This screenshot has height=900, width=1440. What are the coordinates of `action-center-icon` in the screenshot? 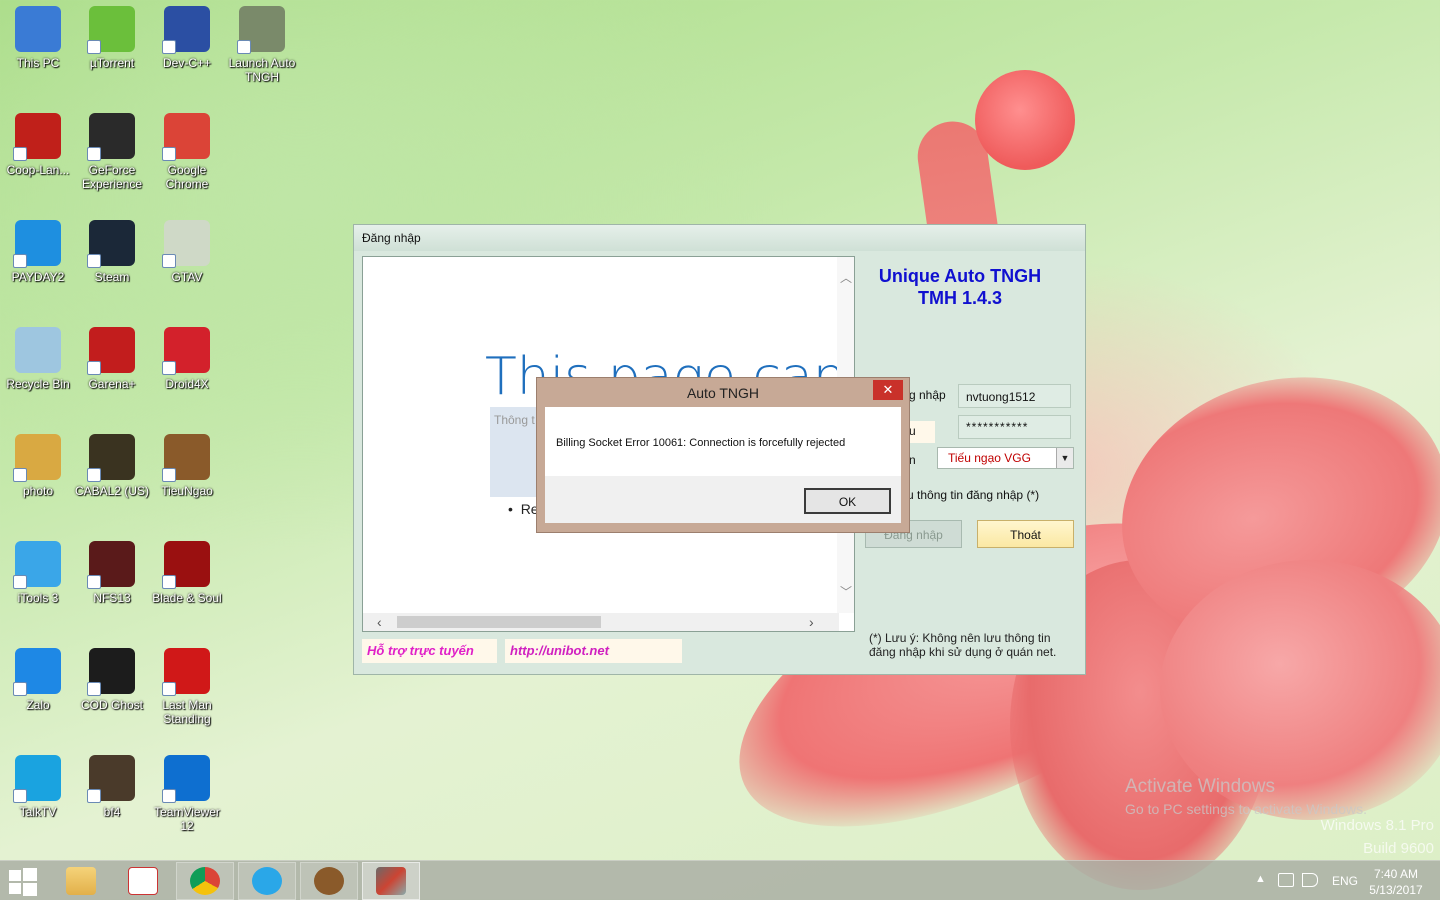 It's located at (1286, 880).